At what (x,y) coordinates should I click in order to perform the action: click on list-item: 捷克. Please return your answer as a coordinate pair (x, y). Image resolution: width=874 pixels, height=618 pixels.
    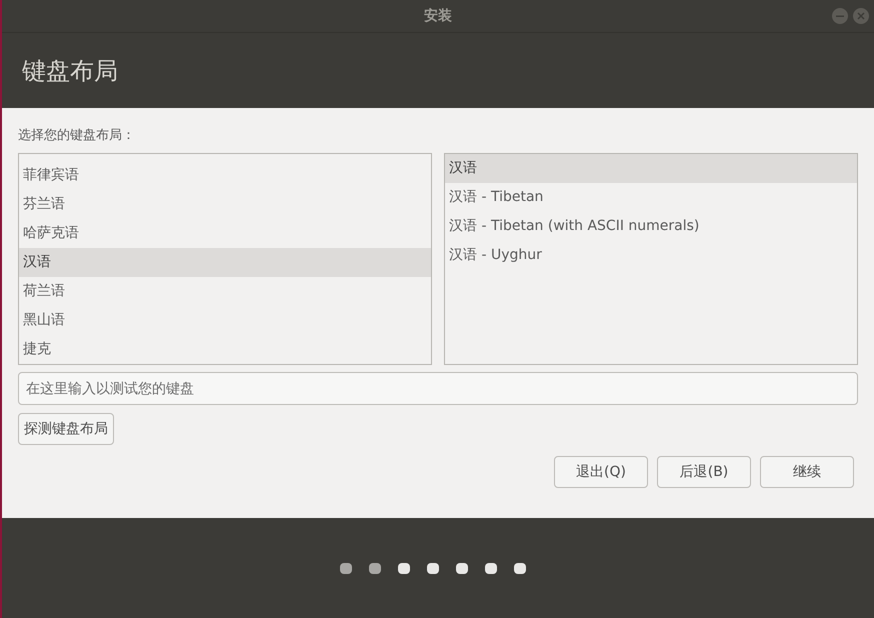
    Looking at the image, I should click on (225, 349).